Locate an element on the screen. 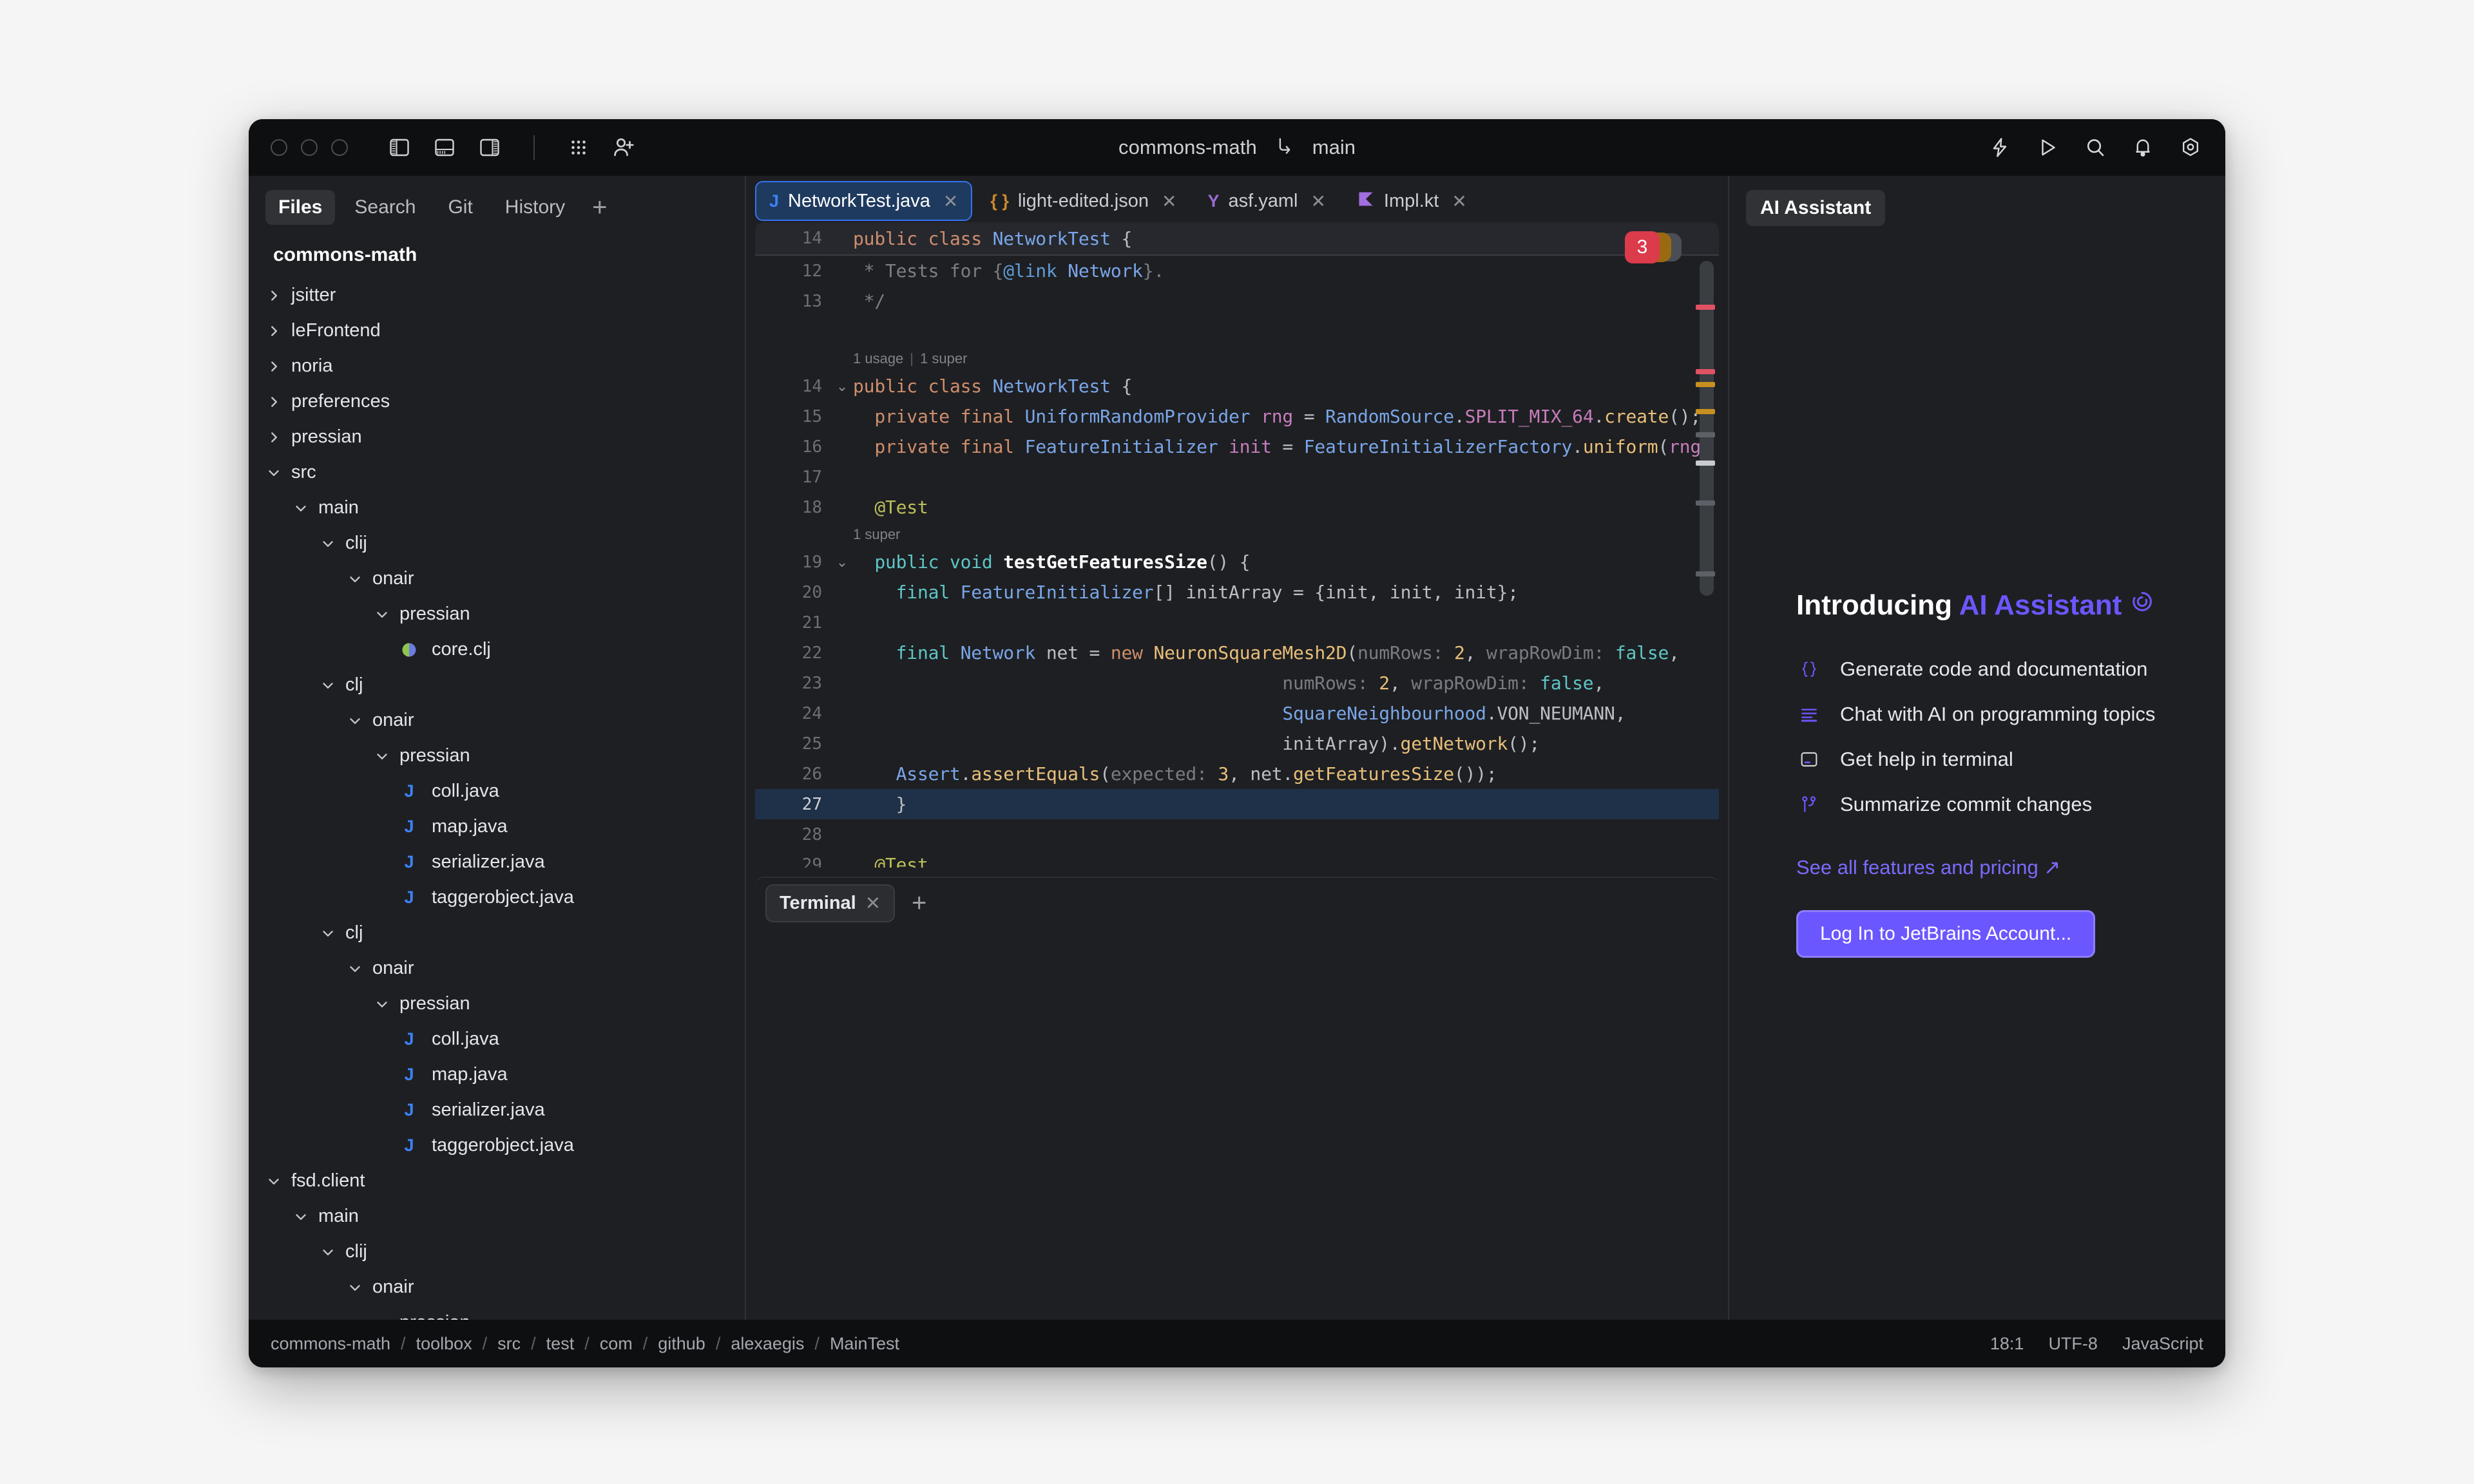  left-panel-icon is located at coordinates (399, 147).